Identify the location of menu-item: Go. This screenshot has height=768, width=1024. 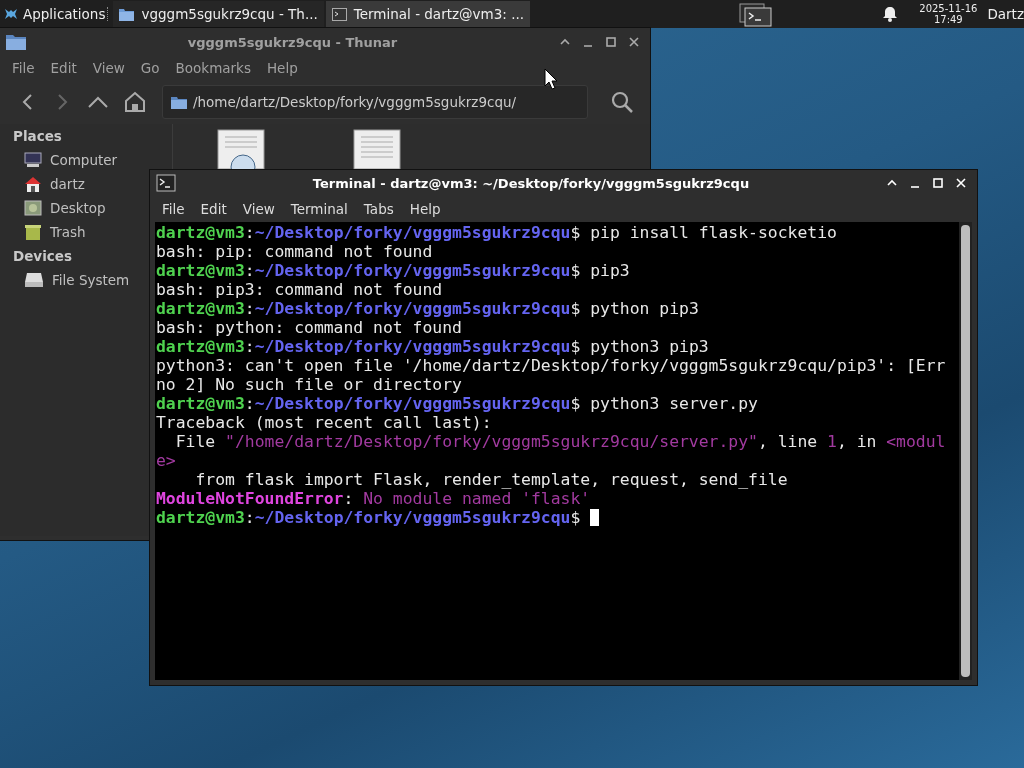
(150, 68).